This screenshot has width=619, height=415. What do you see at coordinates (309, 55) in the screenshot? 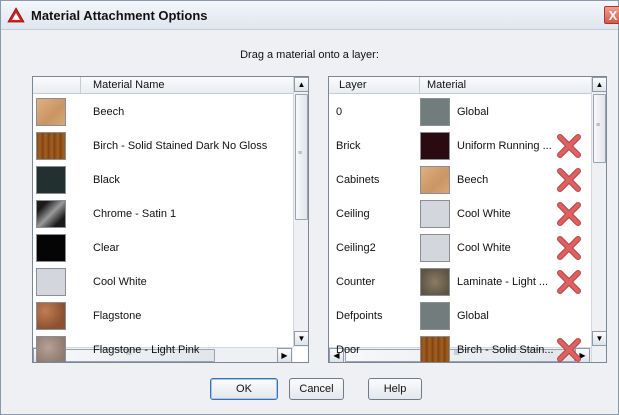
I see `instruction-text: Drag a material onto a layer:` at bounding box center [309, 55].